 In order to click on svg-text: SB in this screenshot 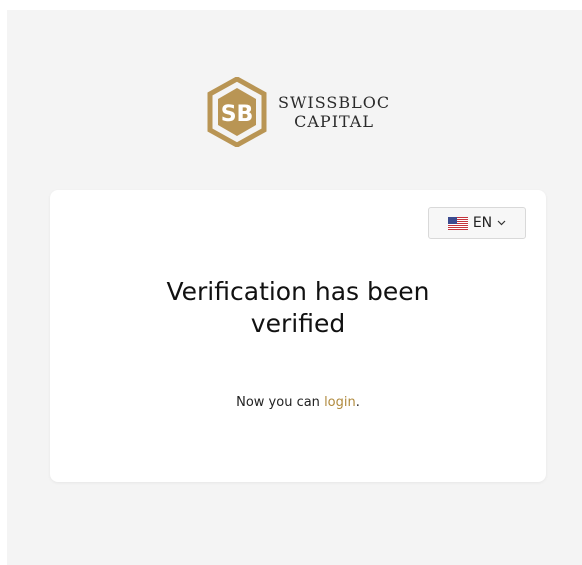, I will do `click(237, 114)`.